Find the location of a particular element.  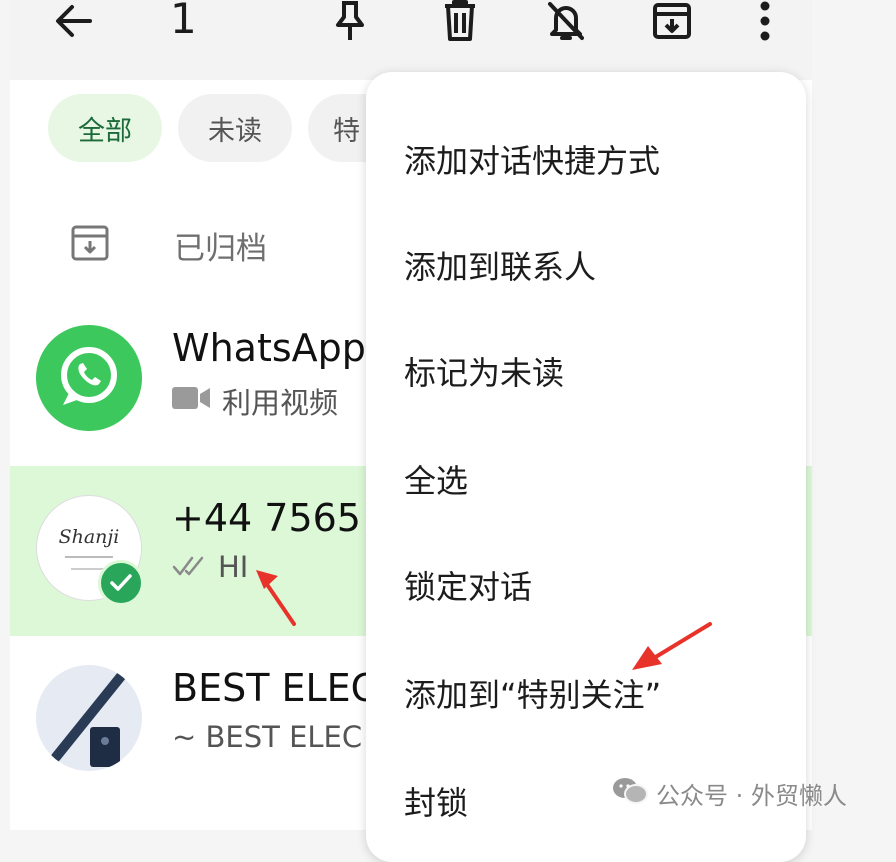

more-vert-icon is located at coordinates (765, 21).